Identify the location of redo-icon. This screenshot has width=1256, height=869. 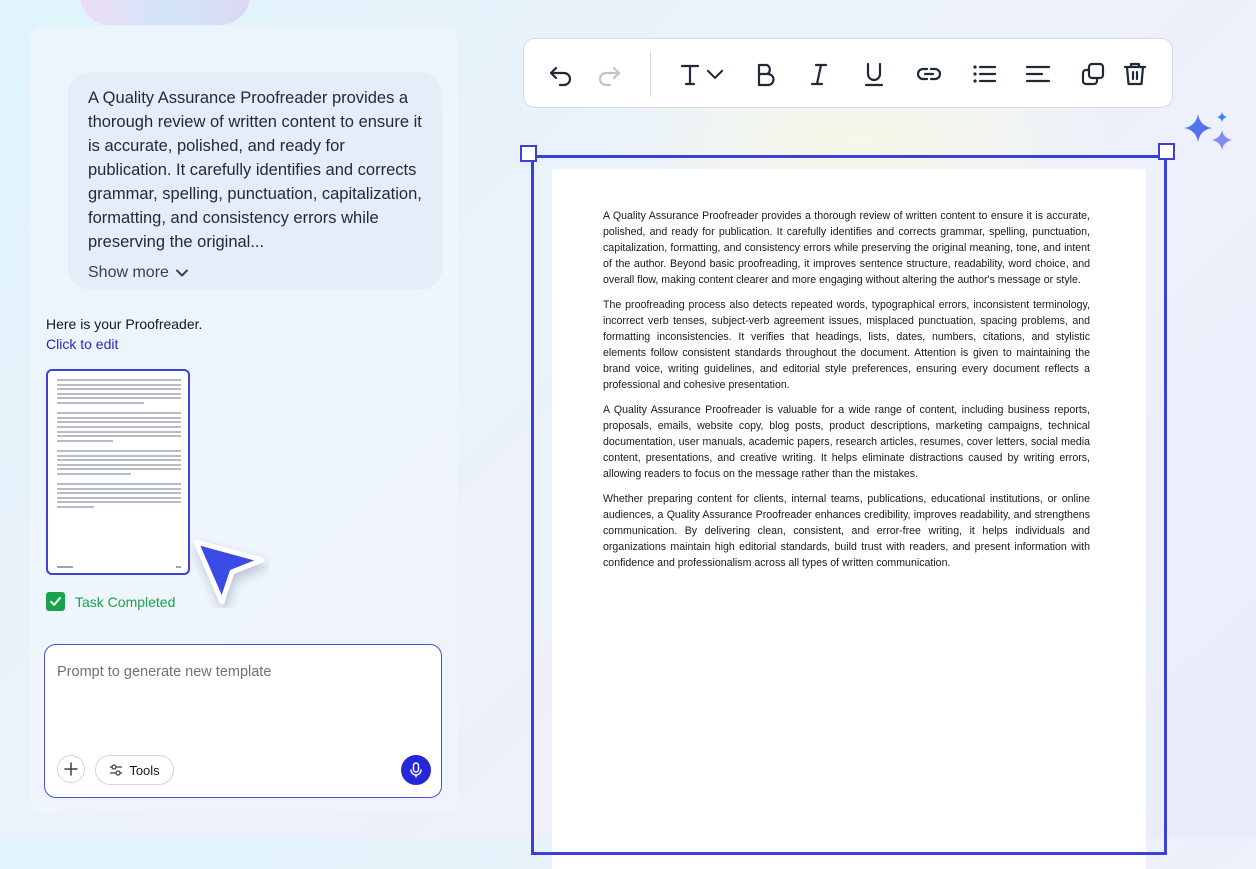
(609, 76).